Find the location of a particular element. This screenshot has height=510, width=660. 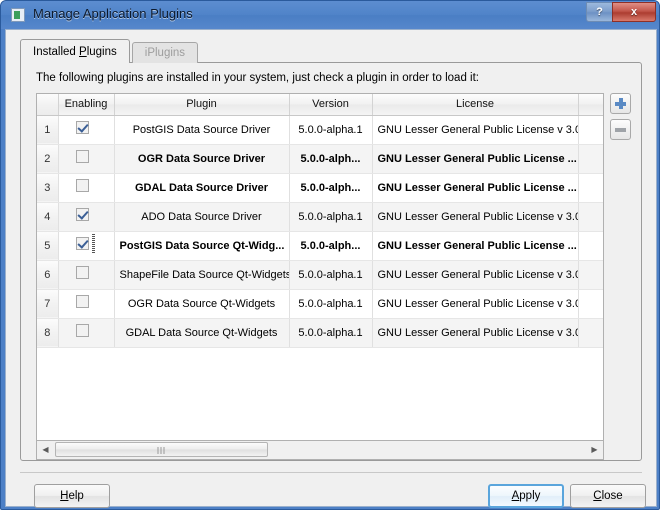

apply-button: Apply is located at coordinates (526, 496).